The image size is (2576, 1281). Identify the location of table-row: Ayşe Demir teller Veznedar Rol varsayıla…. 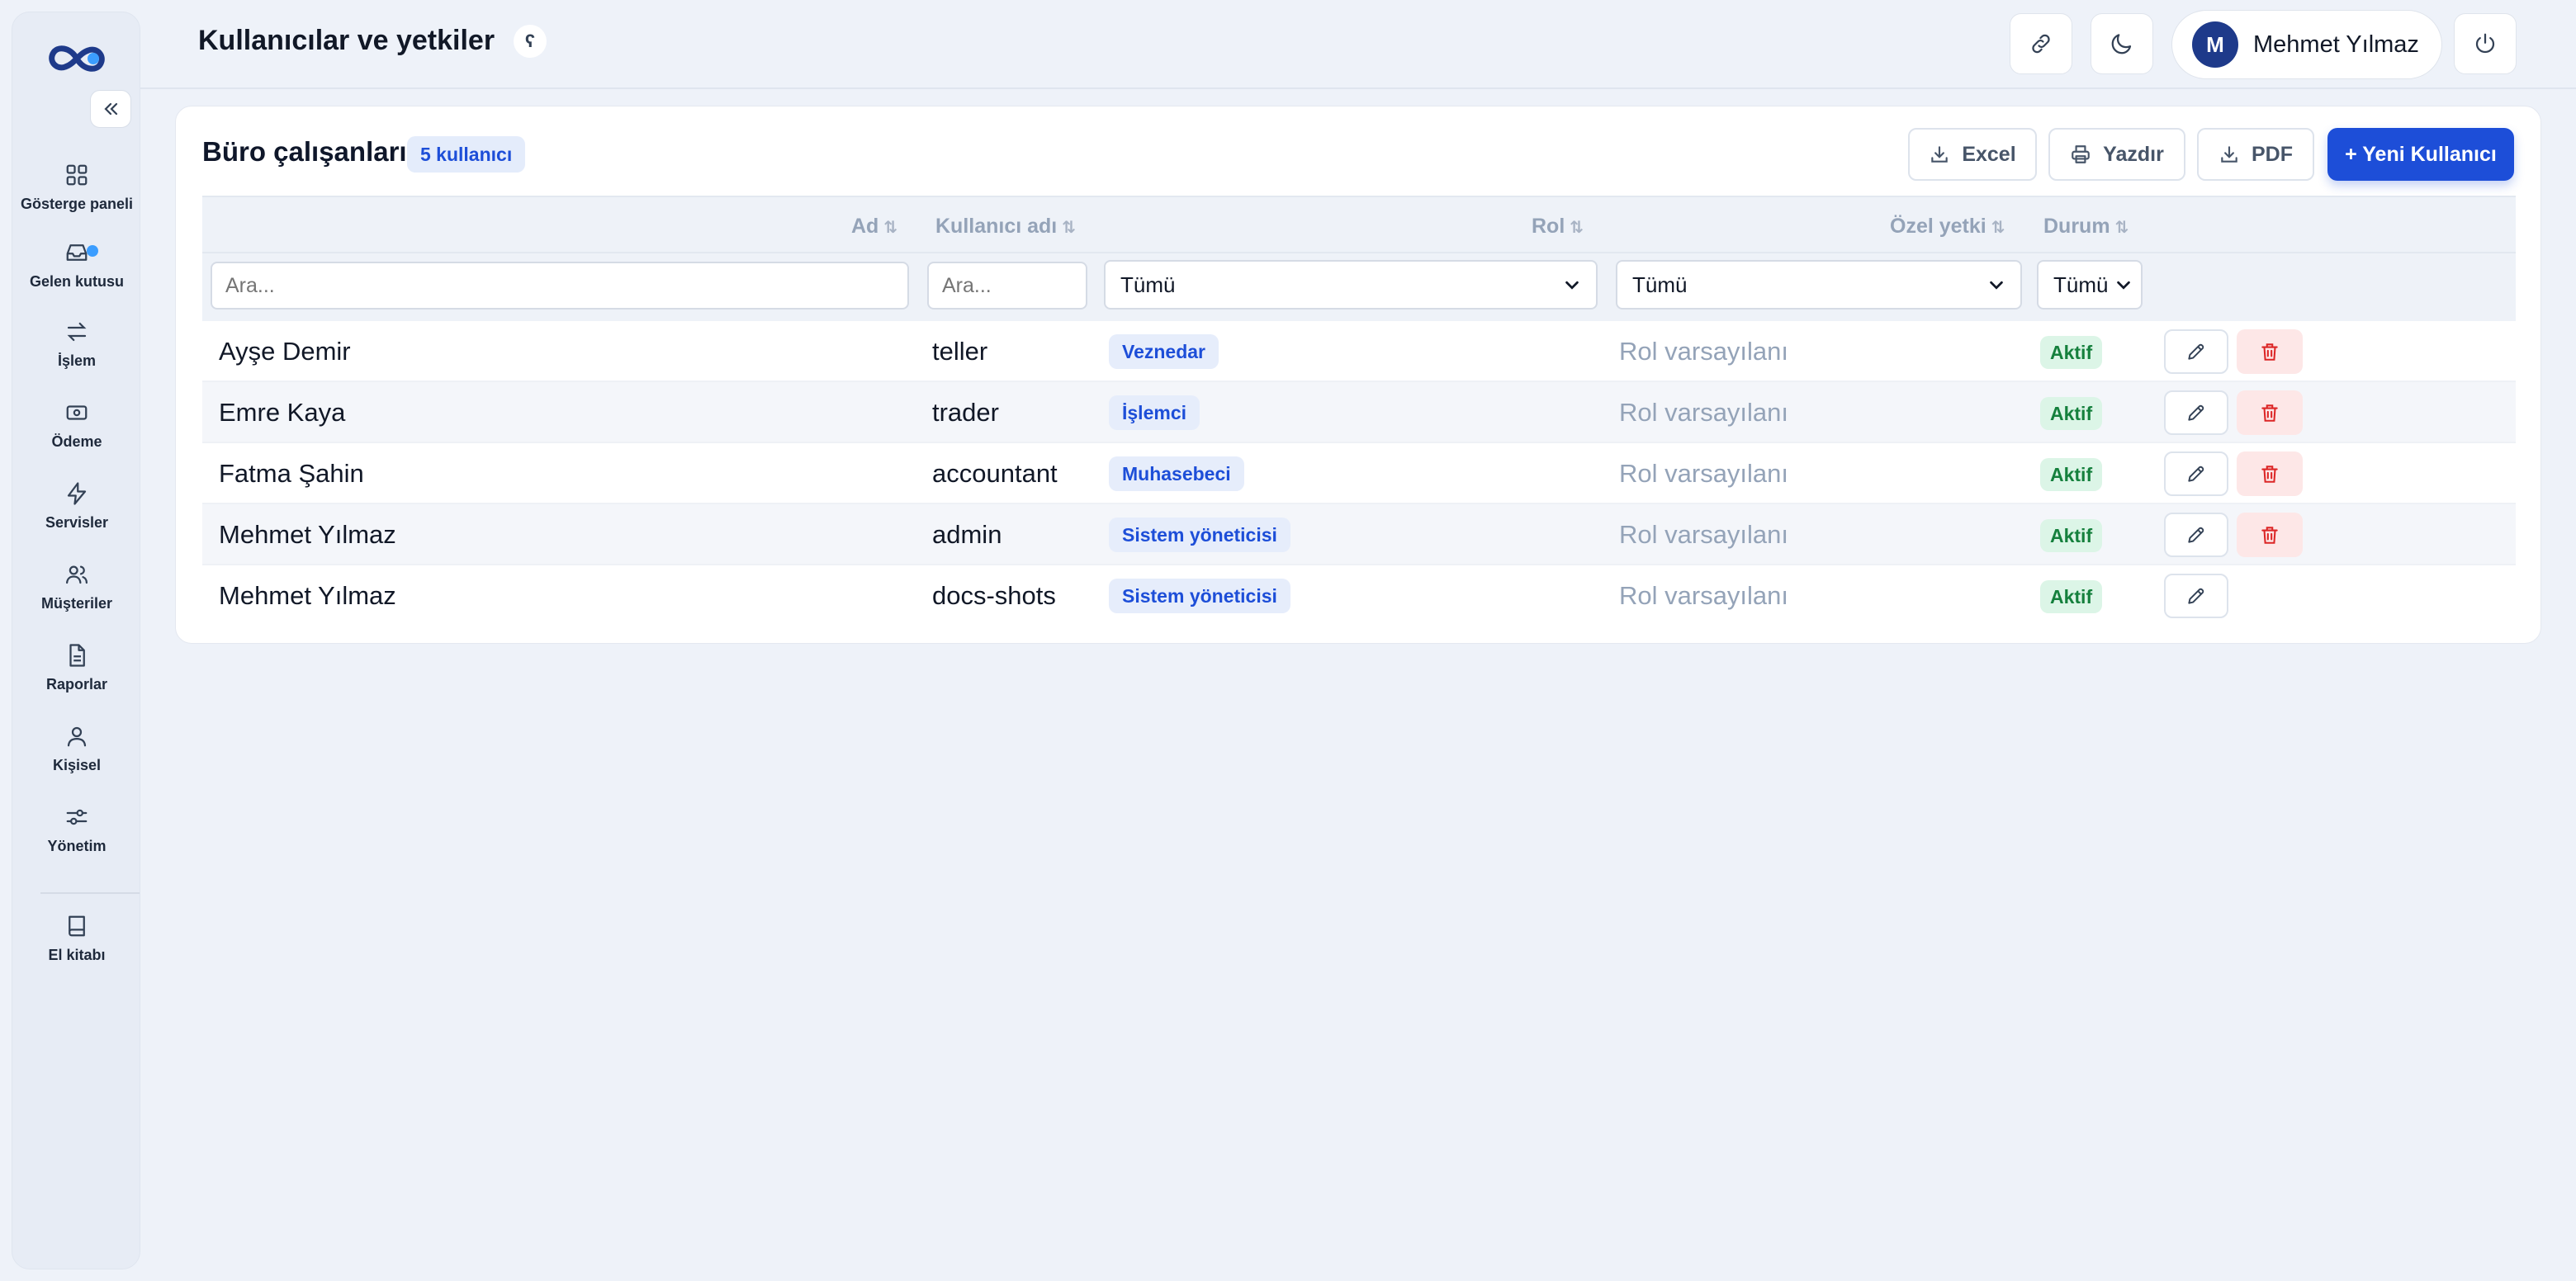
(1359, 351).